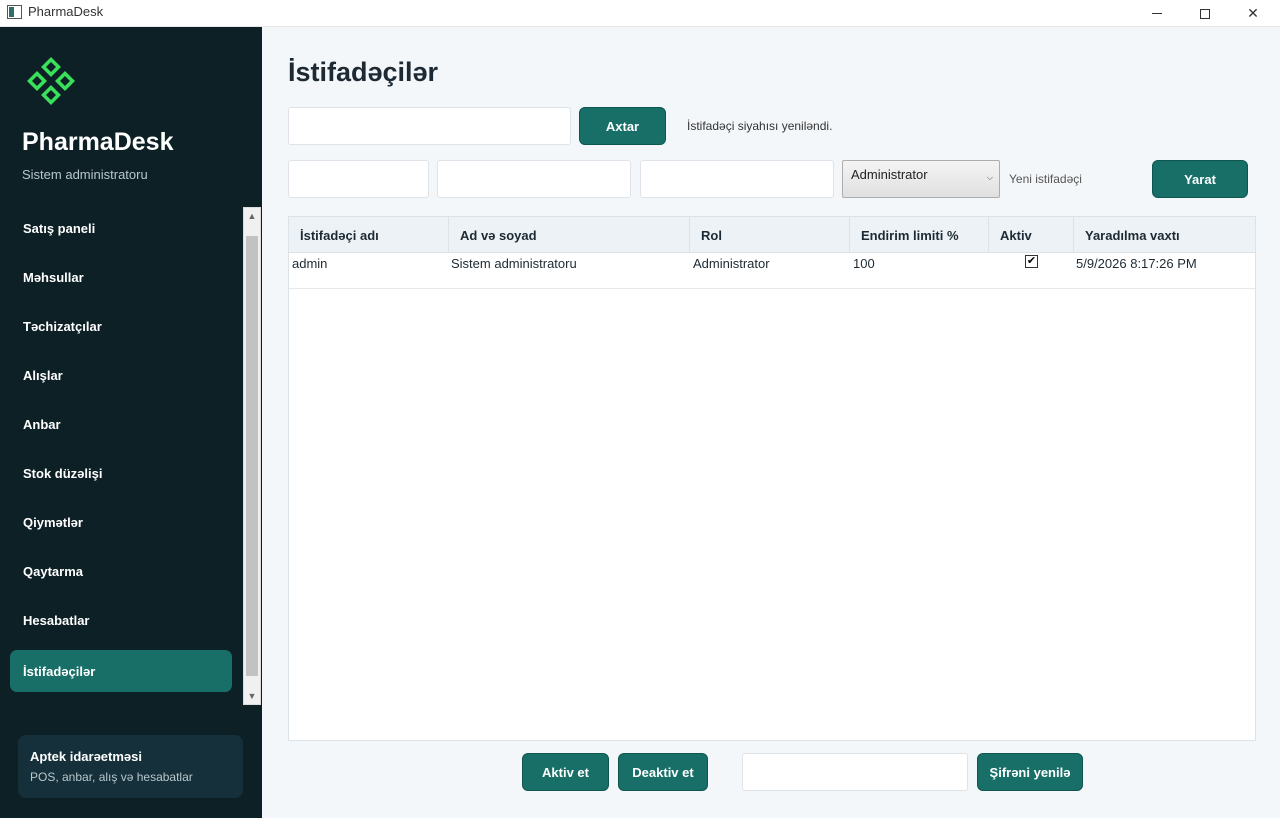  I want to click on active-checkbox: ✔, so click(1031, 261).